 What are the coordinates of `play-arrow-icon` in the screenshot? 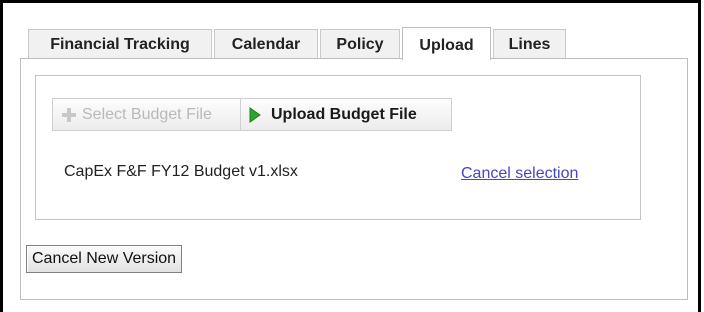 It's located at (255, 114).